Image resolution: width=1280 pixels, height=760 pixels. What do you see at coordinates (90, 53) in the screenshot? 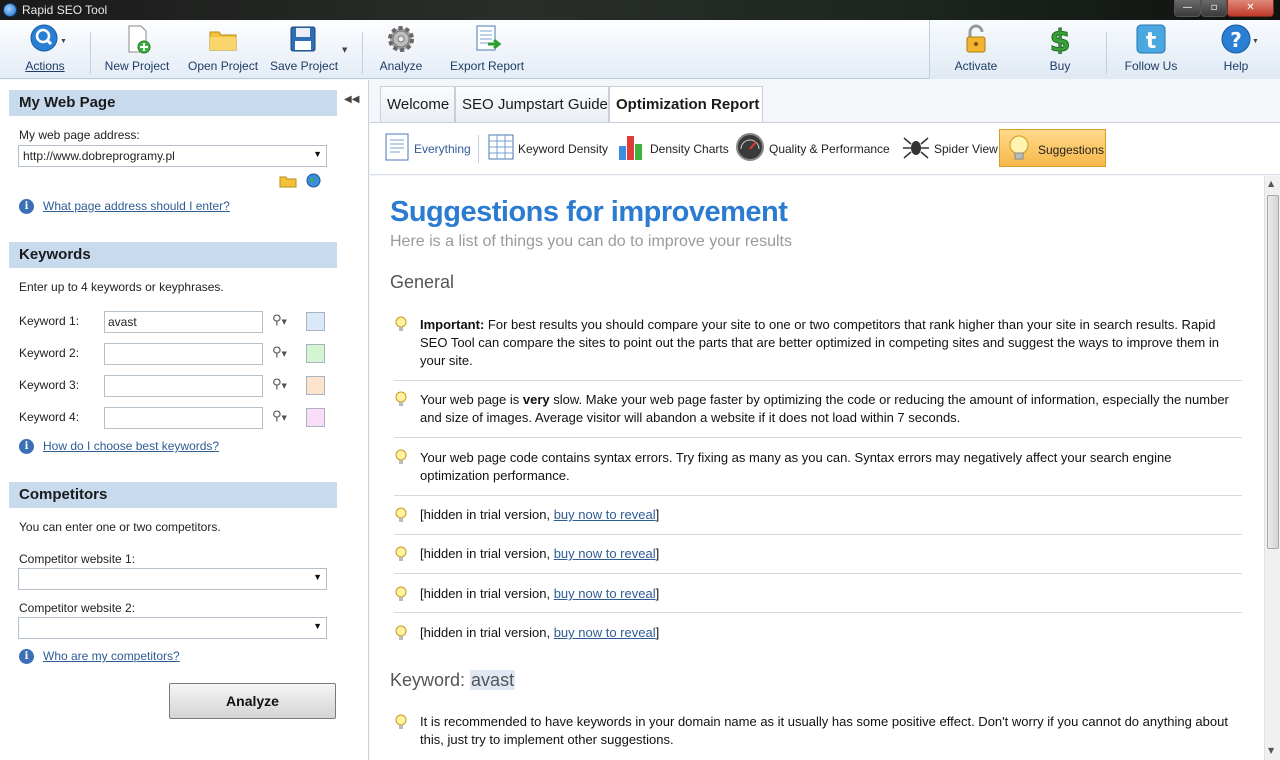
I see `toolbar-separator` at bounding box center [90, 53].